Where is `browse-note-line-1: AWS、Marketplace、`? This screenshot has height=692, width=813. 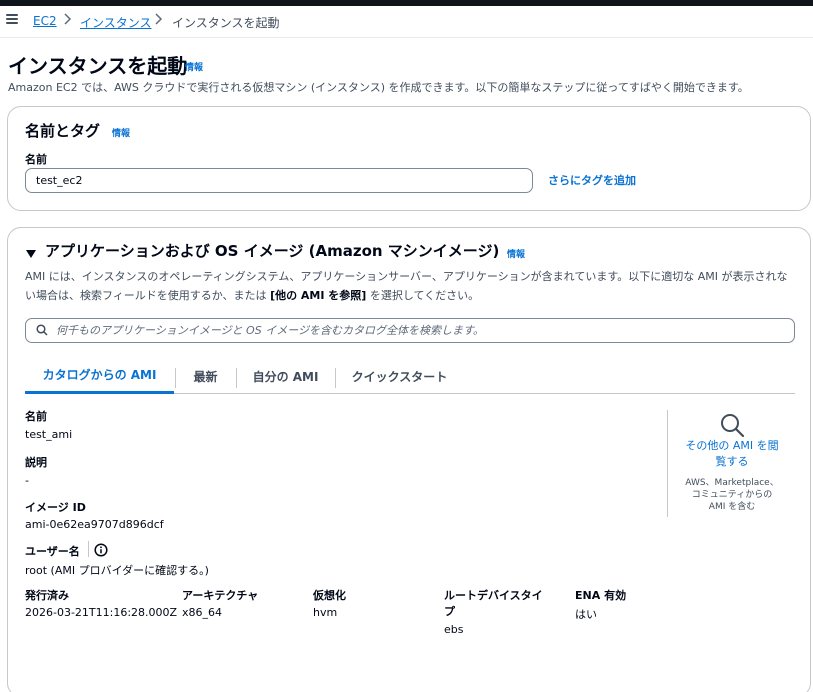
browse-note-line-1: AWS、Marketplace、 is located at coordinates (732, 483).